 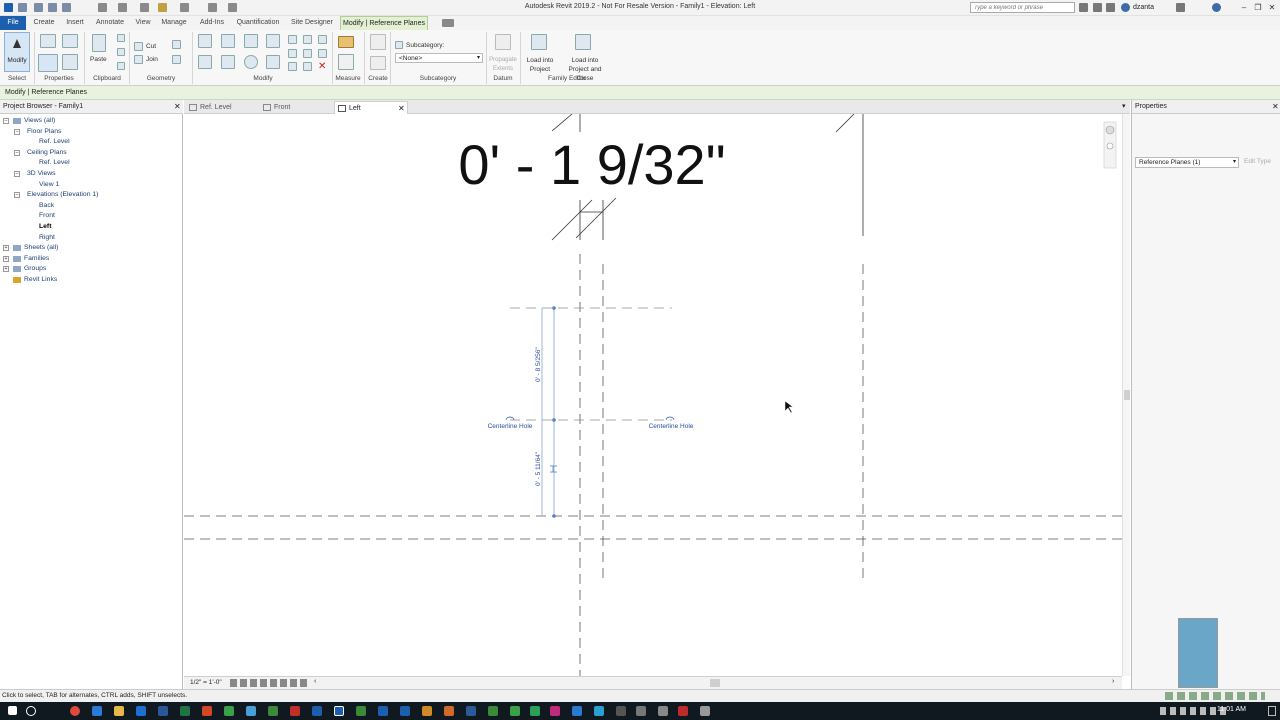 What do you see at coordinates (46, 206) in the screenshot?
I see `browser-item: Back` at bounding box center [46, 206].